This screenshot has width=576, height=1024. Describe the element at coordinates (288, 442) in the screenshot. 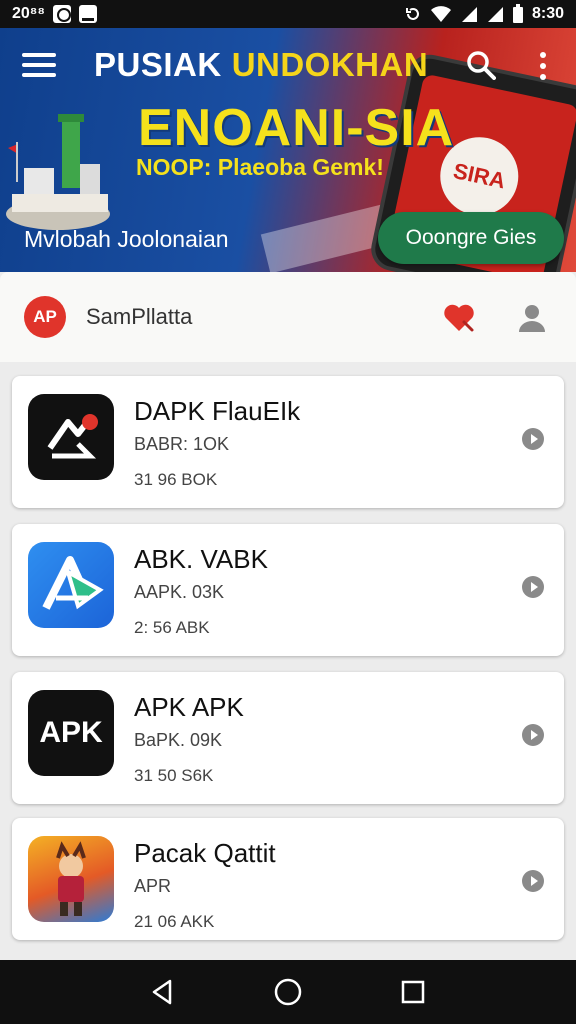

I see `list-item: DAPK FlauEIk BABR: 1OK 31 96 BOK` at that location.